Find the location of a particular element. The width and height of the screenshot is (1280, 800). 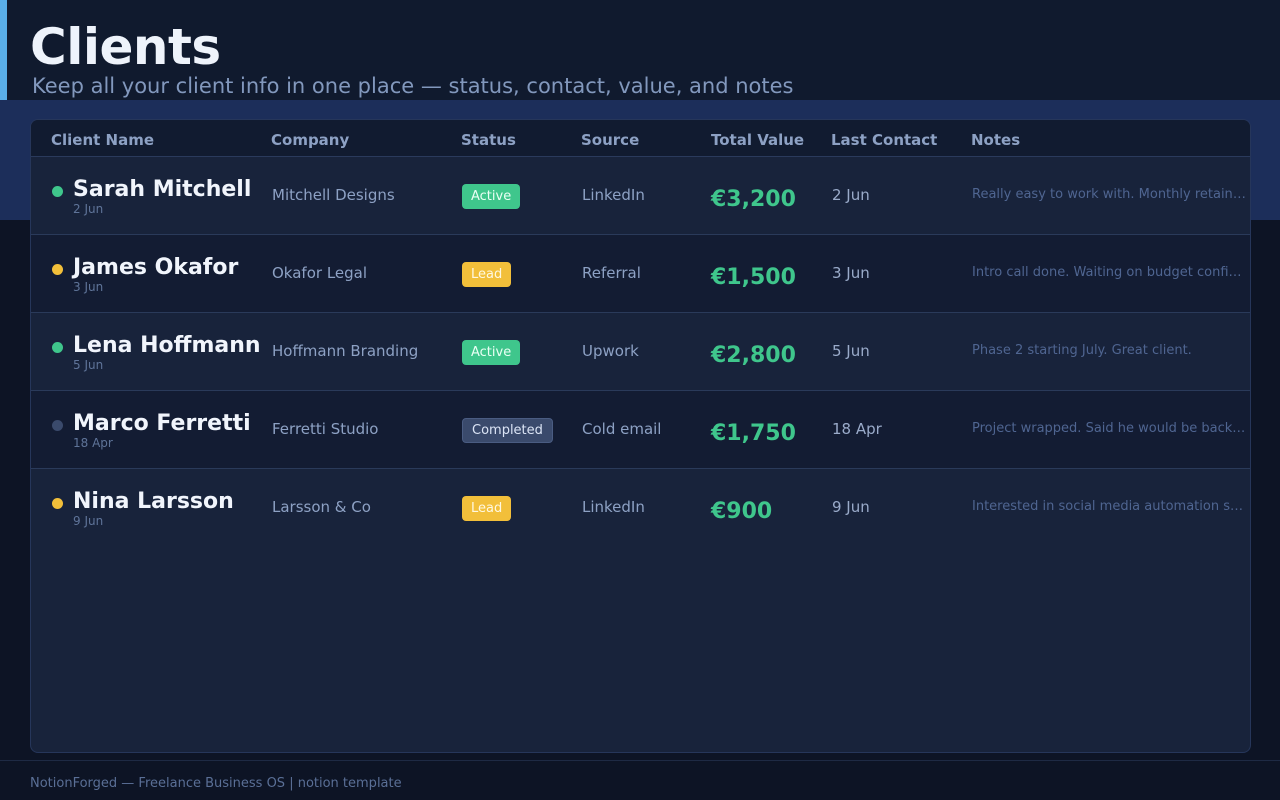

client-total-value: €2,800 is located at coordinates (753, 355).